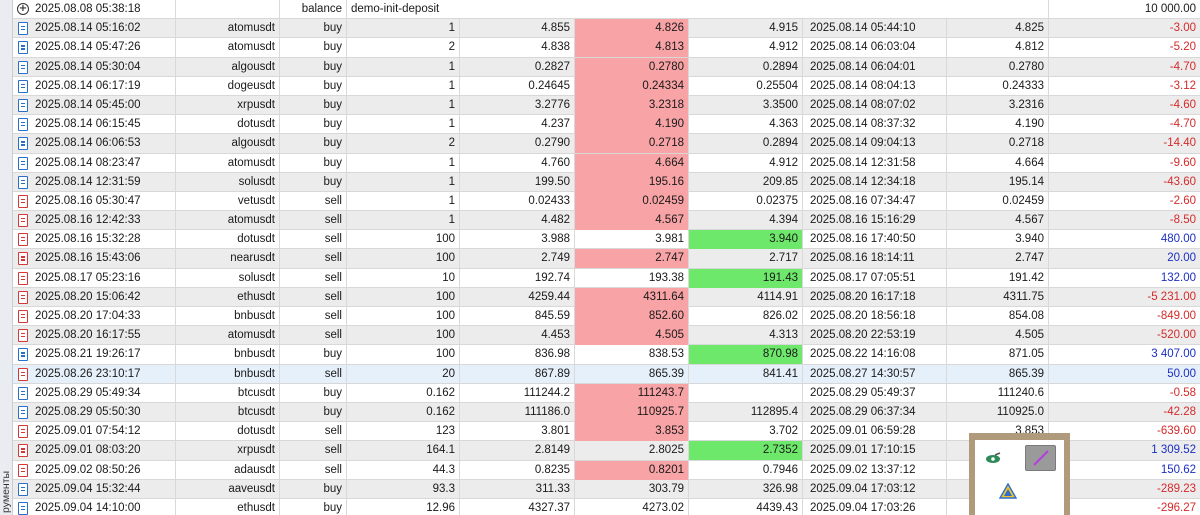 This screenshot has width=1200, height=515. I want to click on open-price-cell: 199.50, so click(517, 182).